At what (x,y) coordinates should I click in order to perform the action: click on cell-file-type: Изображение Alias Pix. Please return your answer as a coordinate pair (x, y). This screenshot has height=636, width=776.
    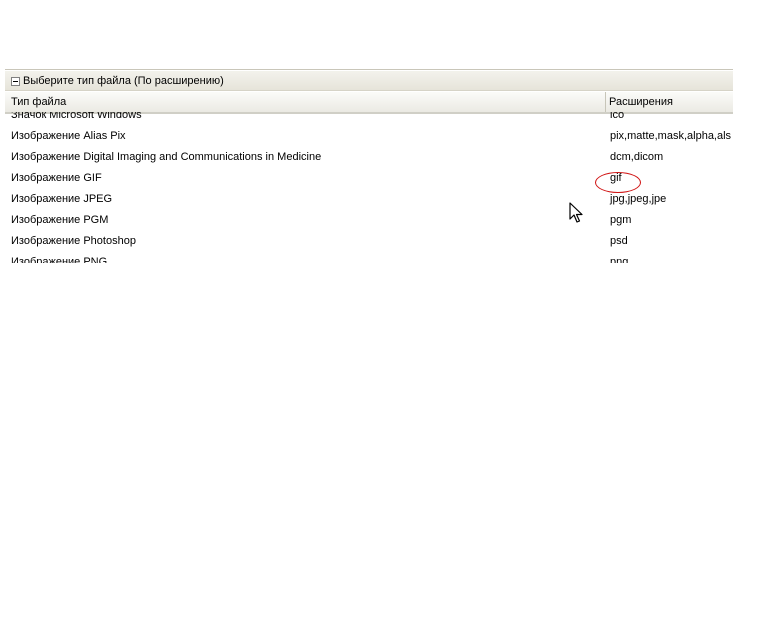
    Looking at the image, I should click on (68, 136).